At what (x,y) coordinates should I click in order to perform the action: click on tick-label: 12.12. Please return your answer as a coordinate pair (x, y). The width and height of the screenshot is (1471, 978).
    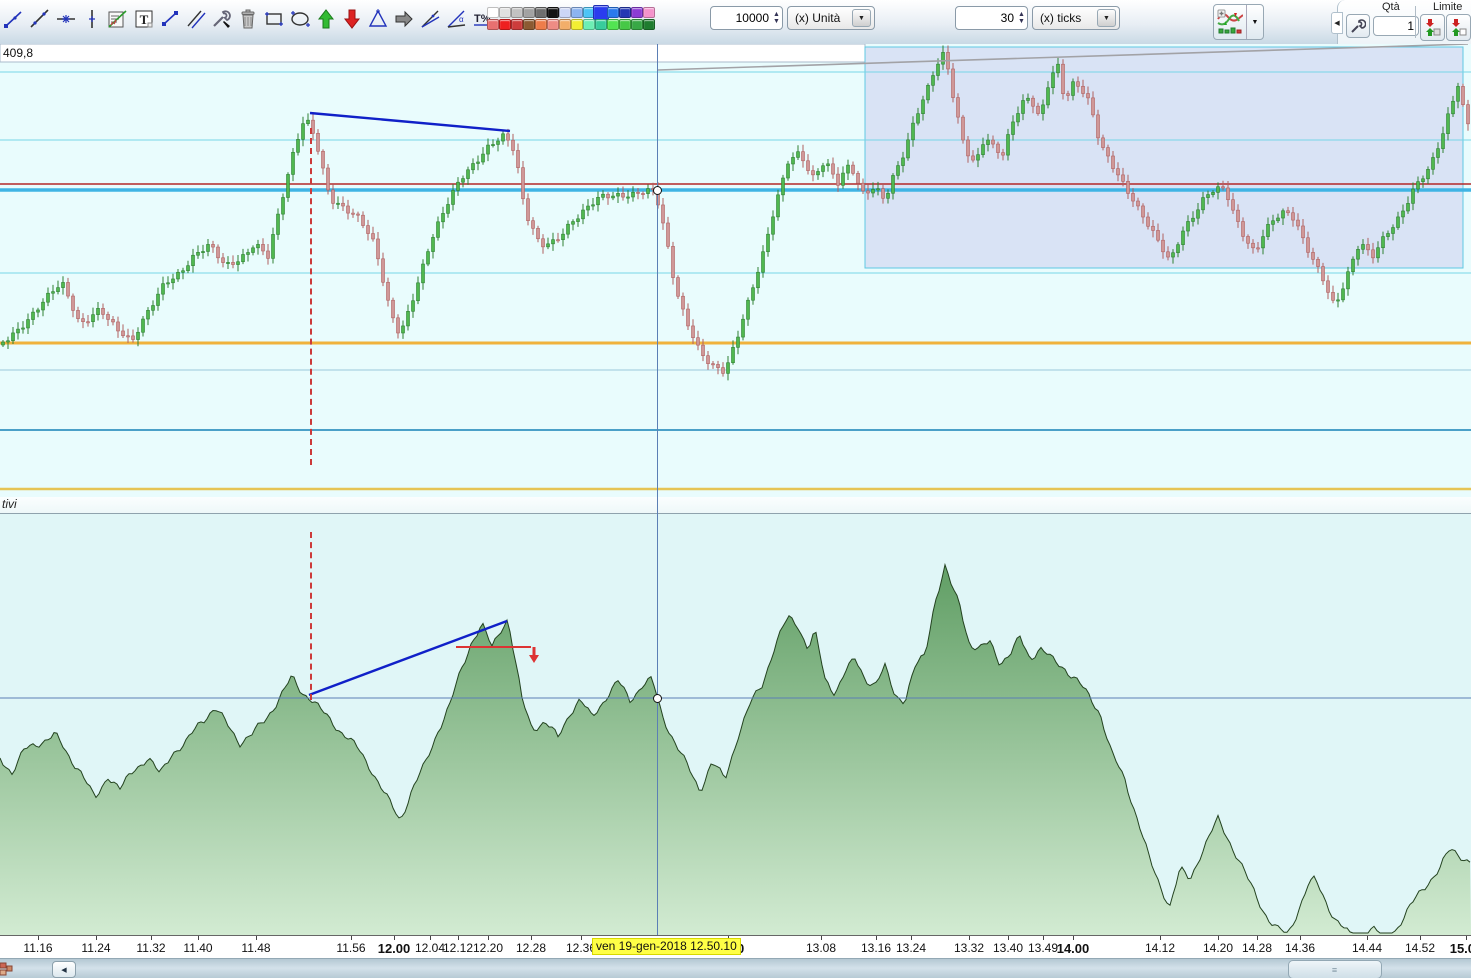
    Looking at the image, I should click on (458, 948).